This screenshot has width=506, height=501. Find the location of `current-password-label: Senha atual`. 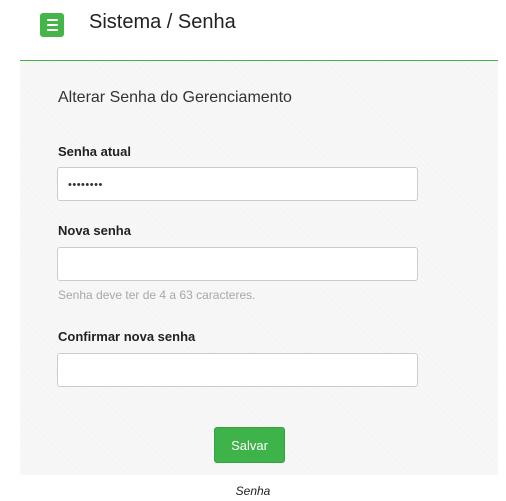

current-password-label: Senha atual is located at coordinates (94, 151).